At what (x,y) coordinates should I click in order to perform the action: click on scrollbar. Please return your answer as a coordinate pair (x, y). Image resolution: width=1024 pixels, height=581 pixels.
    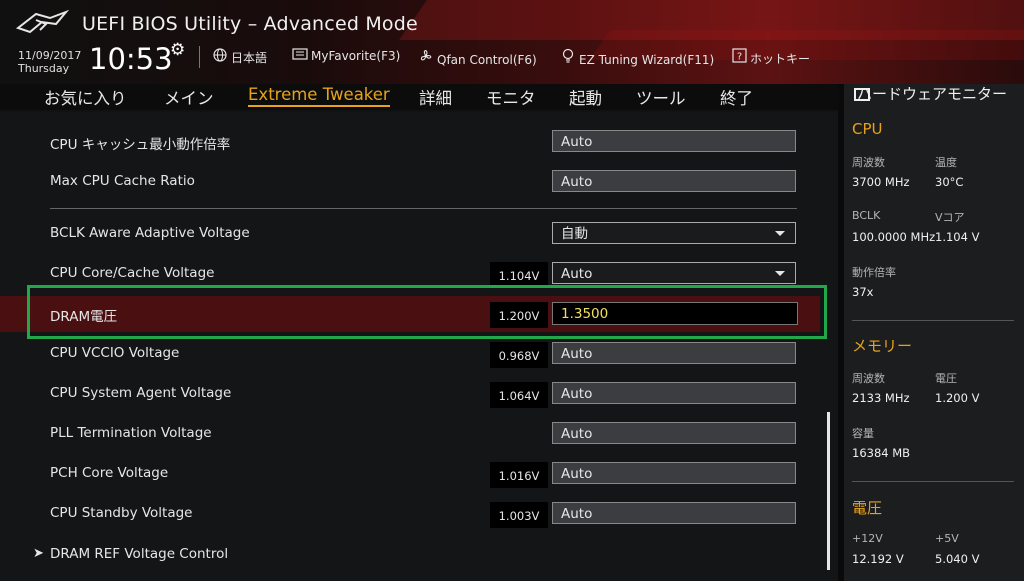
    Looking at the image, I should click on (828, 491).